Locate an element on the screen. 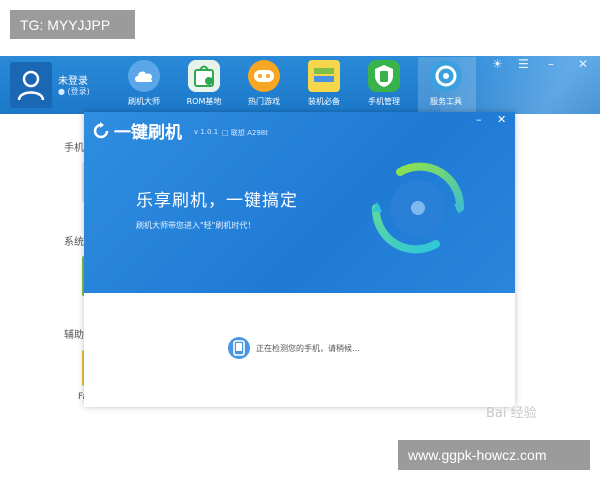 Image resolution: width=600 pixels, height=480 pixels. dialog-close-icon: ✕ is located at coordinates (501, 119).